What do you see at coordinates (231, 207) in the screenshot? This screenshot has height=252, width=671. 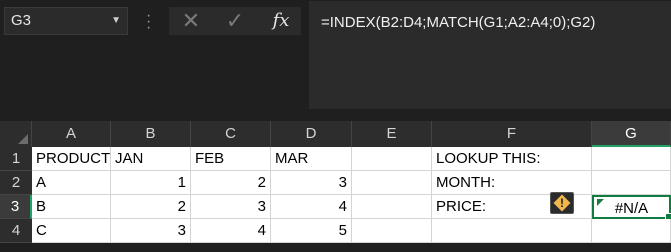 I see `cell-c3: 3` at bounding box center [231, 207].